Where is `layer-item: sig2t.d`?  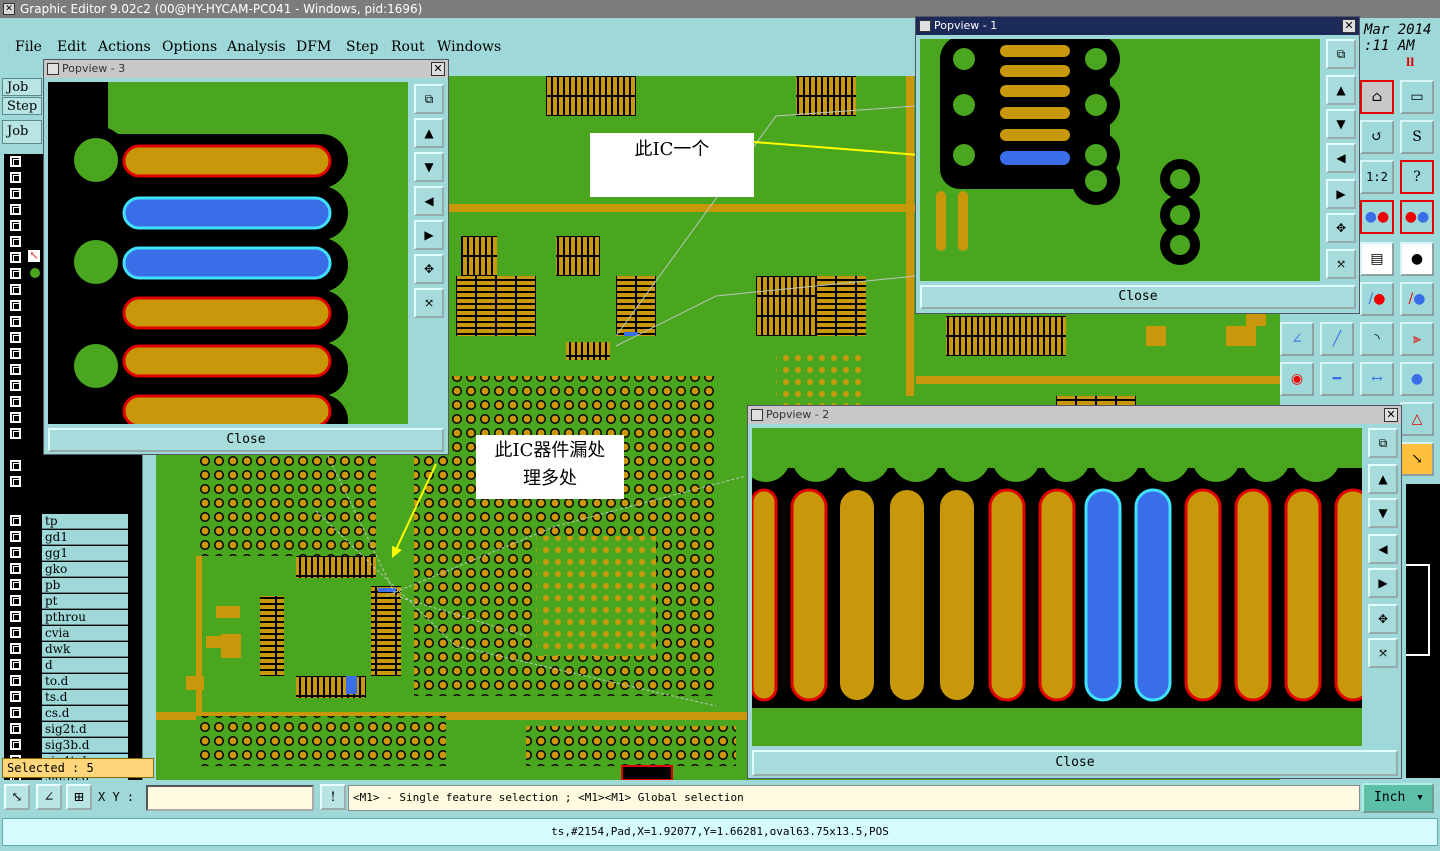 layer-item: sig2t.d is located at coordinates (85, 729).